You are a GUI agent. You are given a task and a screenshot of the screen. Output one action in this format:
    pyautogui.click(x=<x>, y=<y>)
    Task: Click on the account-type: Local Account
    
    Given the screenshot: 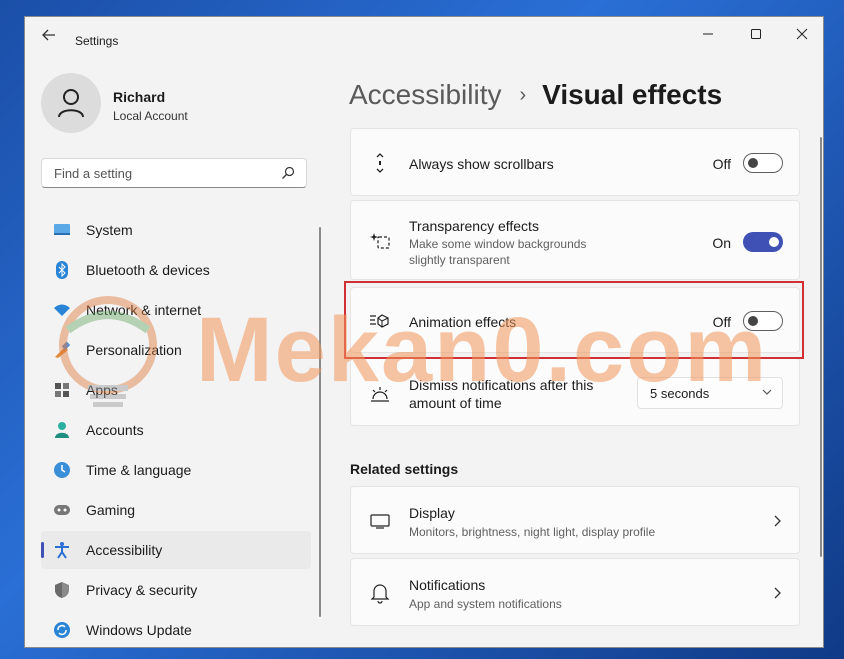 What is the action you would take?
    pyautogui.click(x=150, y=116)
    